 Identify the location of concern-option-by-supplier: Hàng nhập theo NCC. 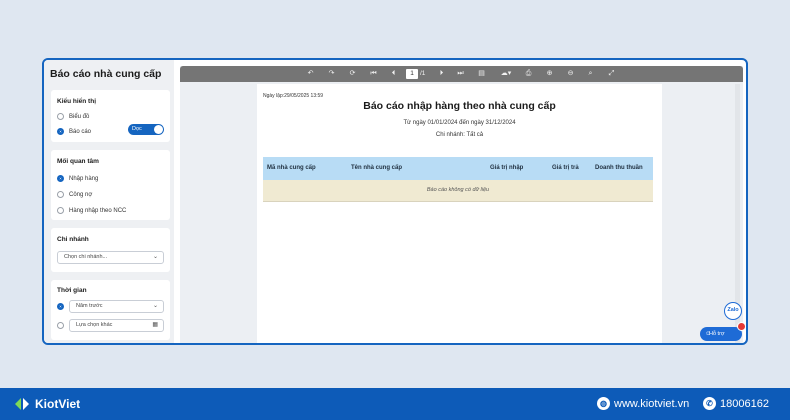
(91, 210).